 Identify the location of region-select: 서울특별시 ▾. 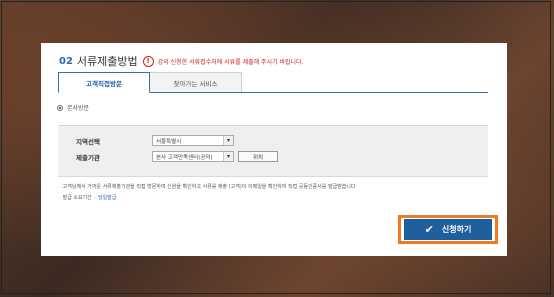
(193, 140).